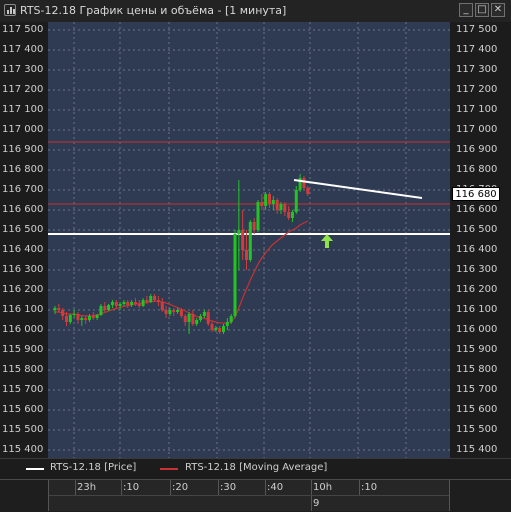 Image resolution: width=511 pixels, height=512 pixels. Describe the element at coordinates (477, 429) in the screenshot. I see `y-tick-label: 115 500` at that location.